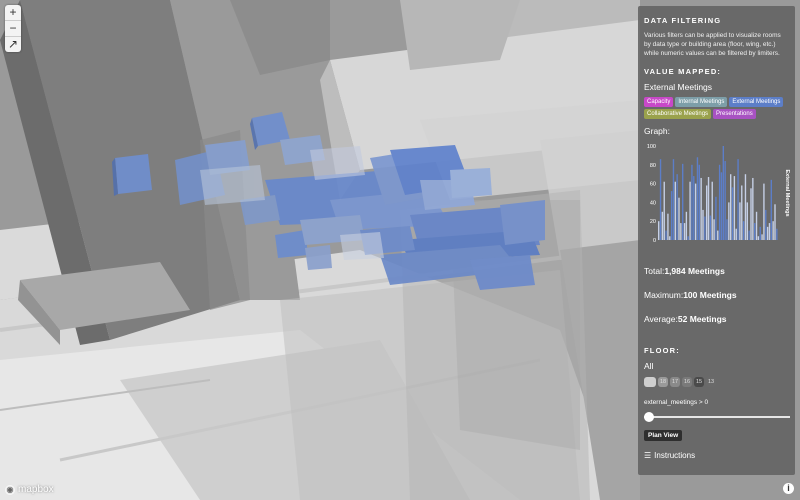 The image size is (800, 500). Describe the element at coordinates (734, 114) in the screenshot. I see `badge-presentations: Presentations` at that location.